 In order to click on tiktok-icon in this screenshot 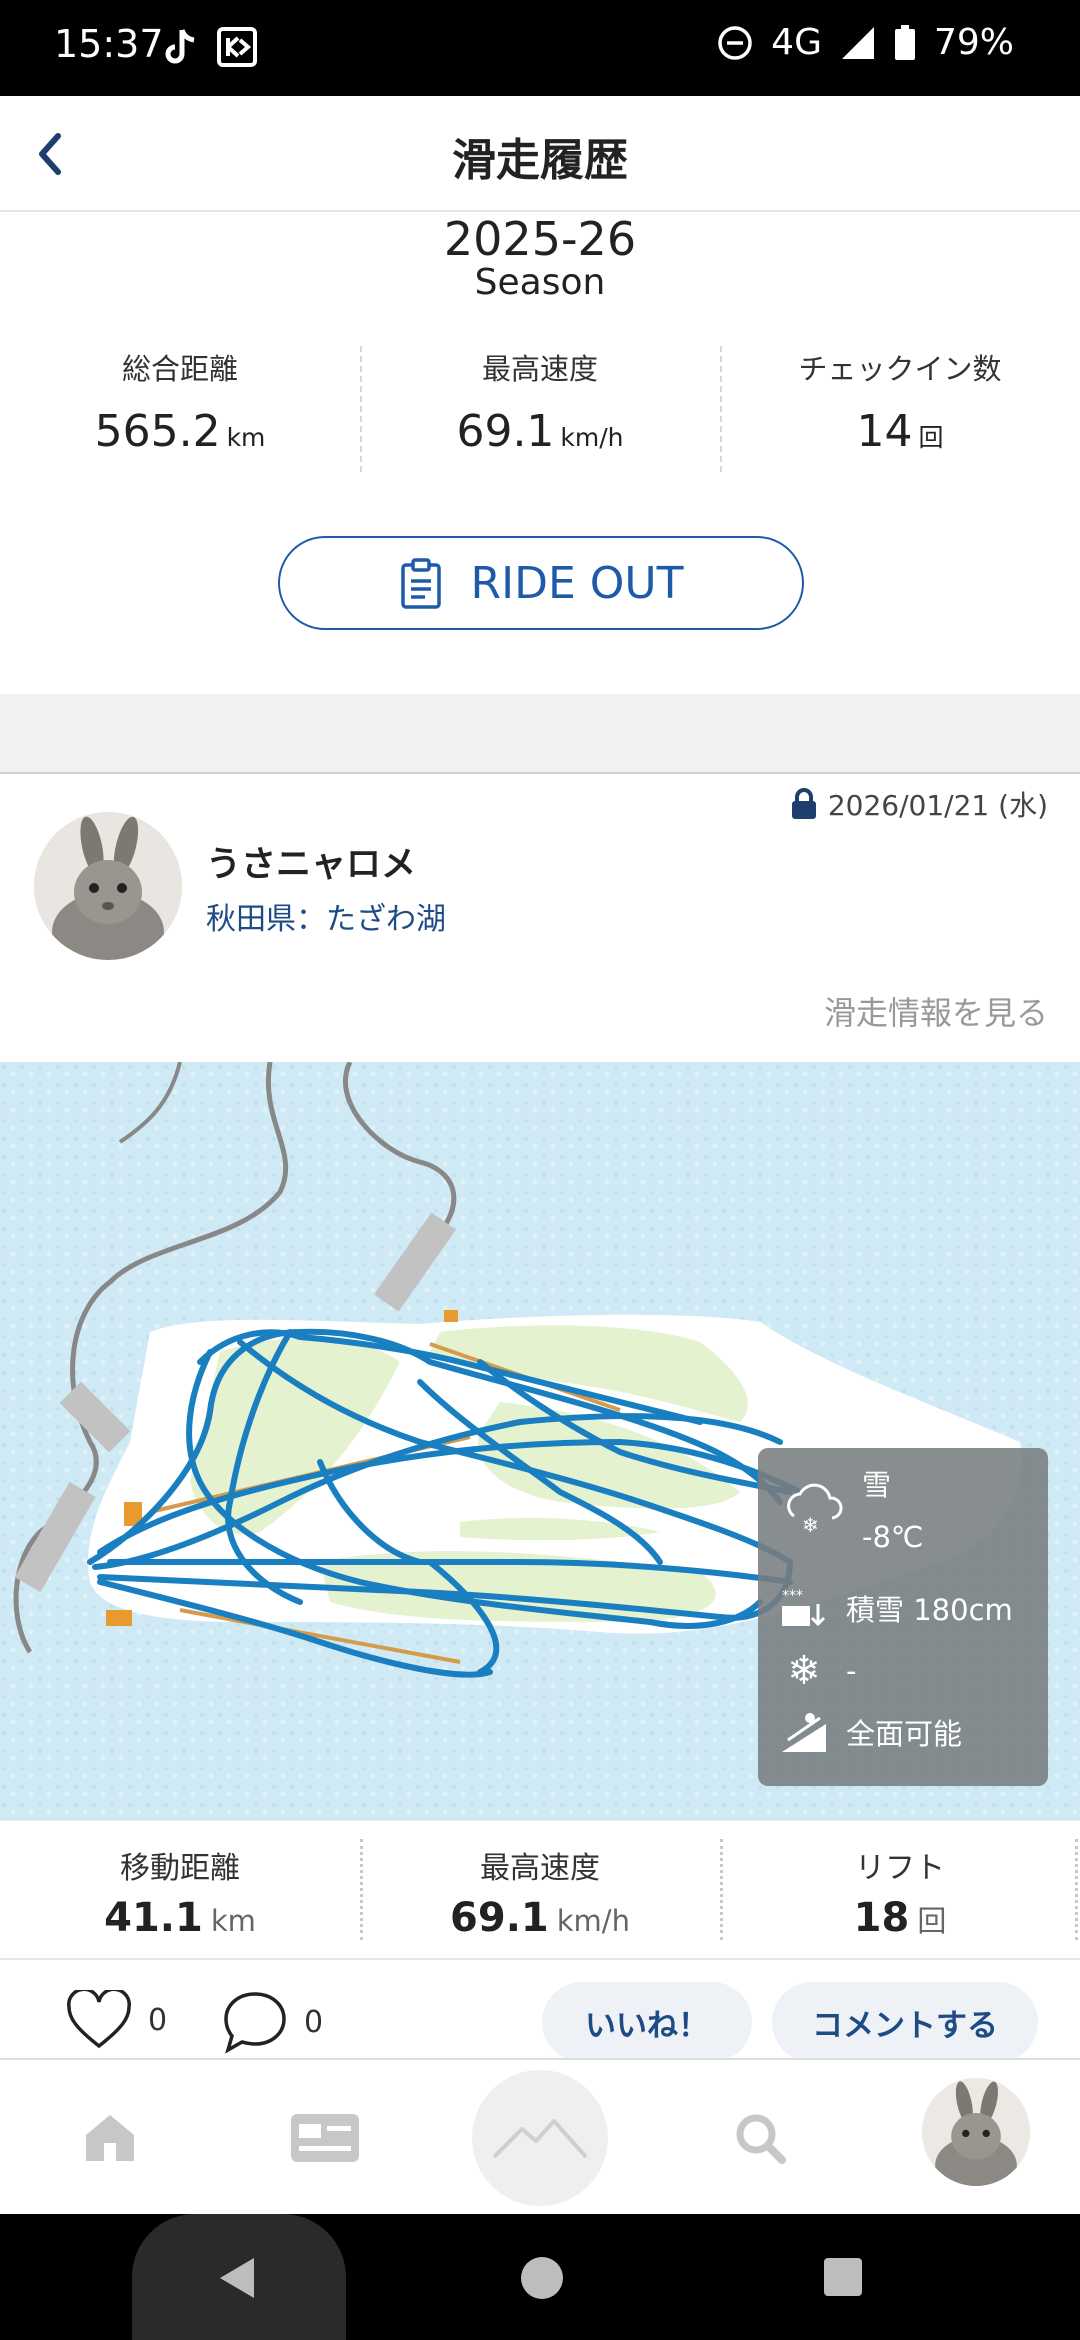, I will do `click(180, 46)`.